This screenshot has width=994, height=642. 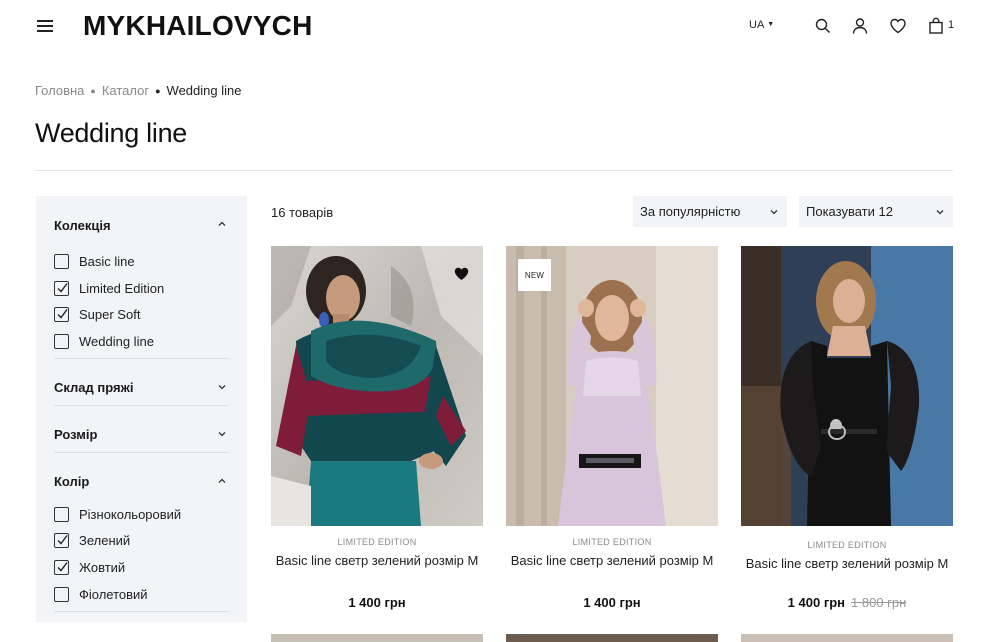 I want to click on filter-option-multicolor: Різнокольоровий, so click(x=141, y=514).